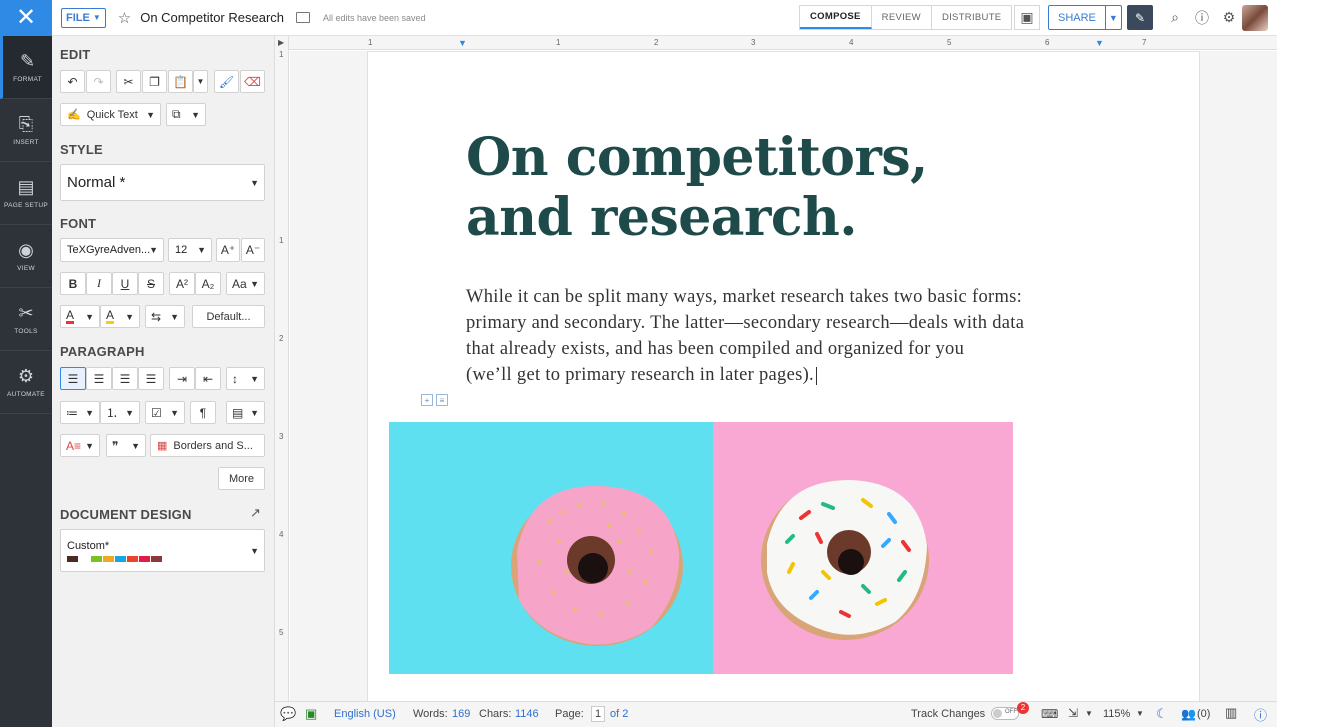 This screenshot has width=1327, height=727. I want to click on style-select: Normal * ▼, so click(162, 182).